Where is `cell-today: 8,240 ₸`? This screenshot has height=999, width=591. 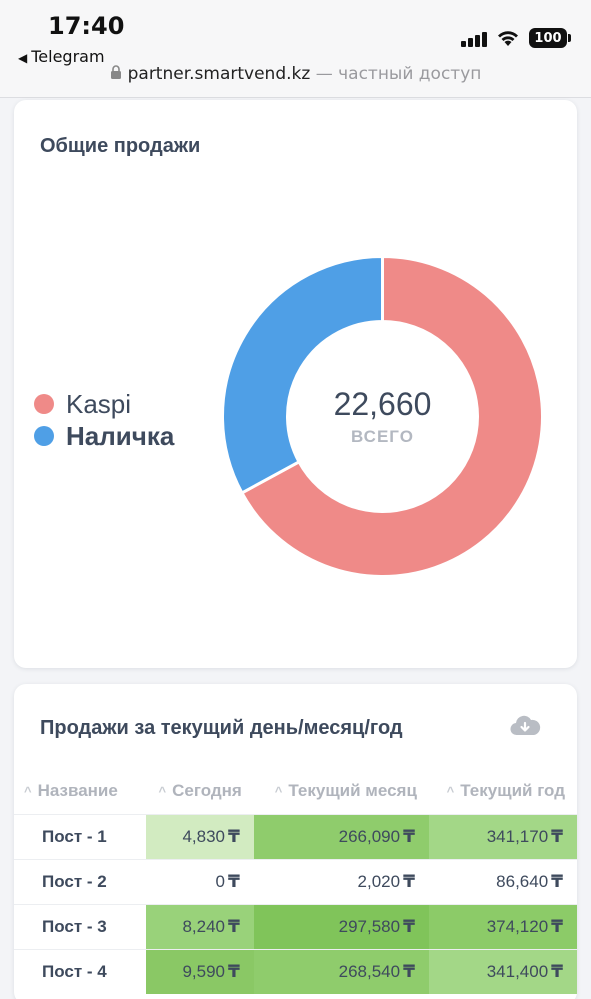 cell-today: 8,240 ₸ is located at coordinates (199, 926).